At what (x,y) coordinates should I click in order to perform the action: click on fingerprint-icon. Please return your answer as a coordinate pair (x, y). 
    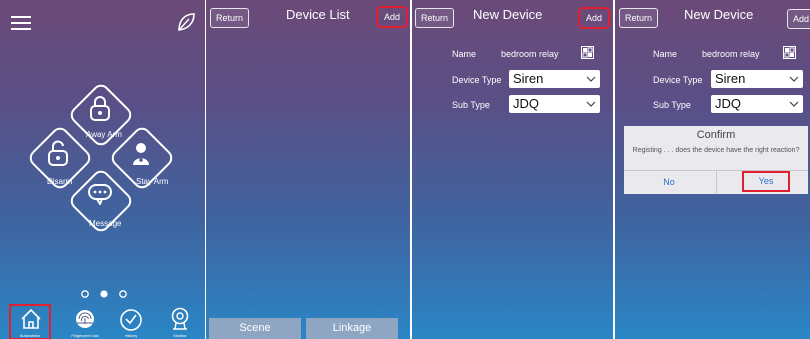
    Looking at the image, I should click on (85, 319).